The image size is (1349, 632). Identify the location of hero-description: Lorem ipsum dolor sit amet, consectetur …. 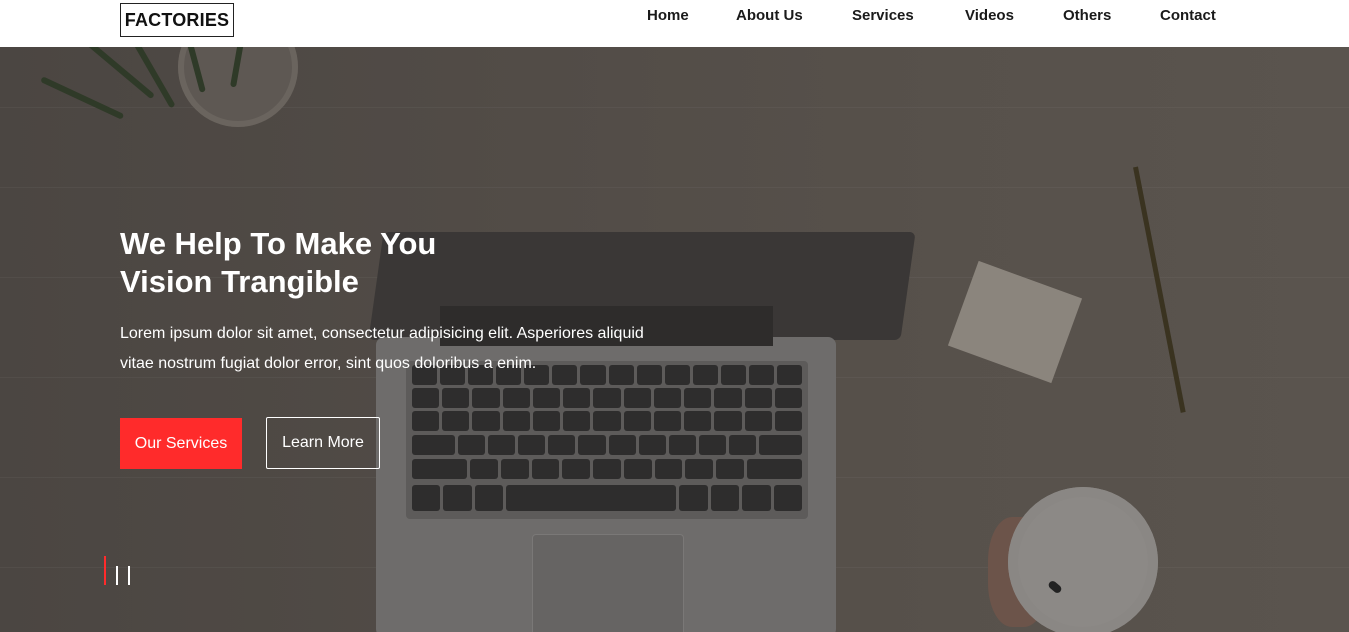
(400, 349).